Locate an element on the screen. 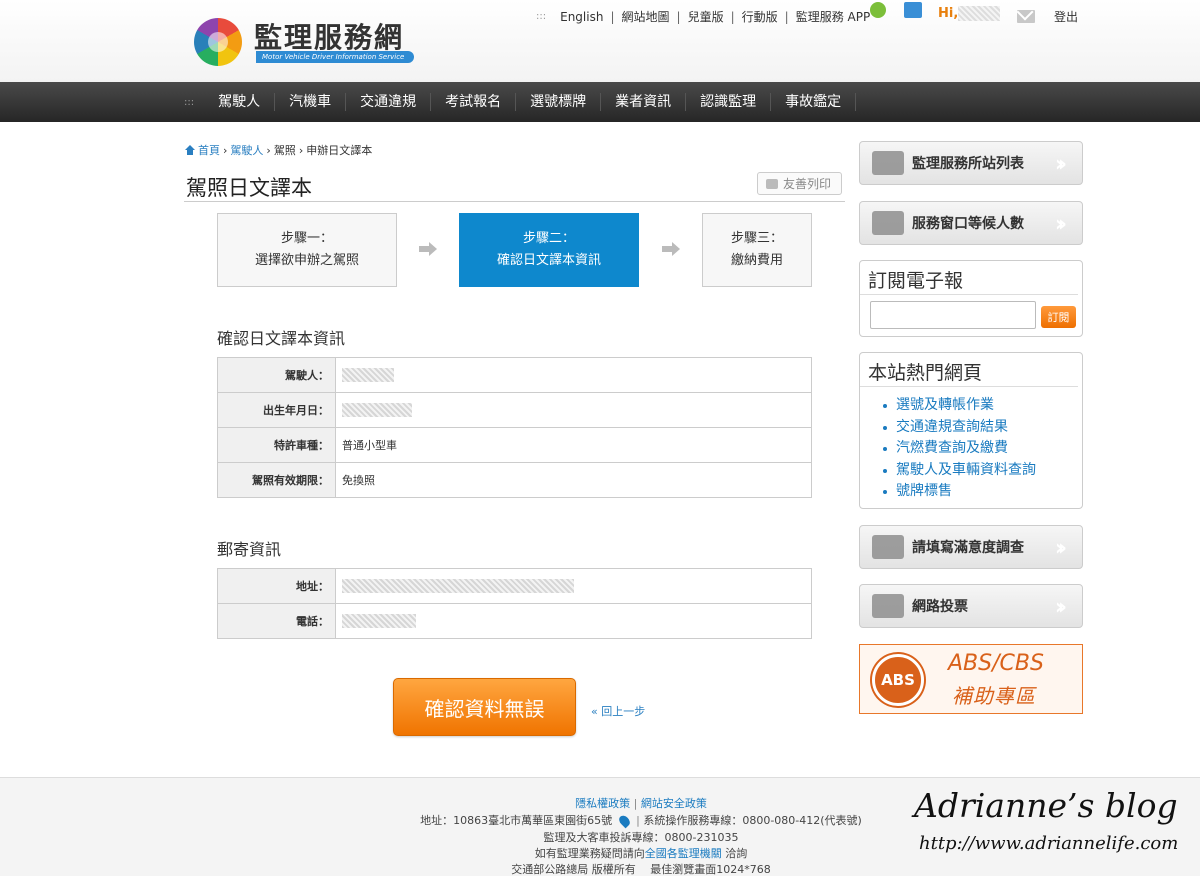  abs-cbs-banner: ABS ABS/CBS 補助專區 is located at coordinates (971, 679).